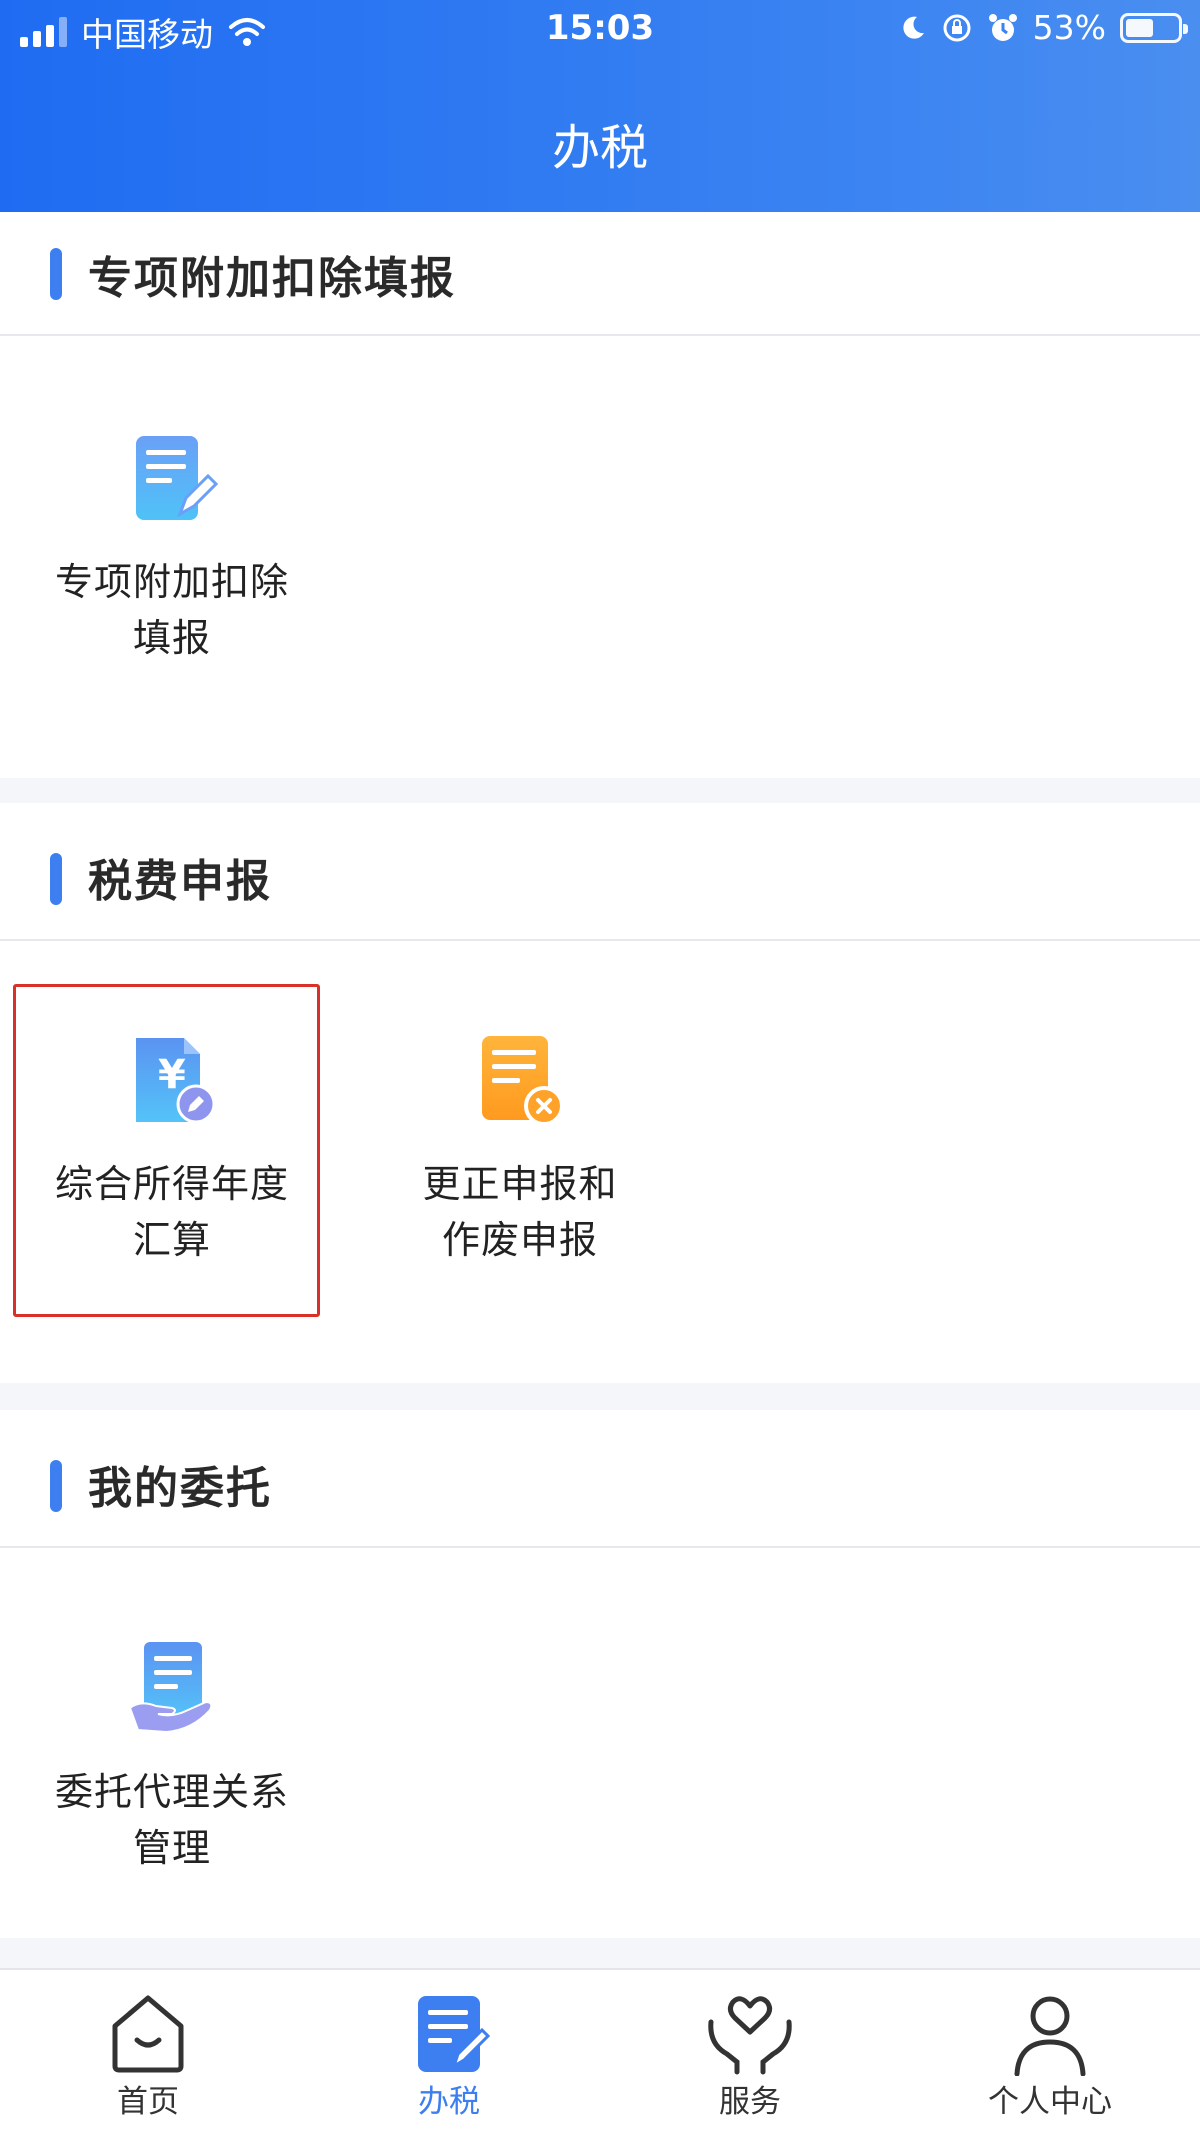 The width and height of the screenshot is (1200, 2133). I want to click on tile-special-deduction-fill: 专项附加扣除 填报, so click(172, 547).